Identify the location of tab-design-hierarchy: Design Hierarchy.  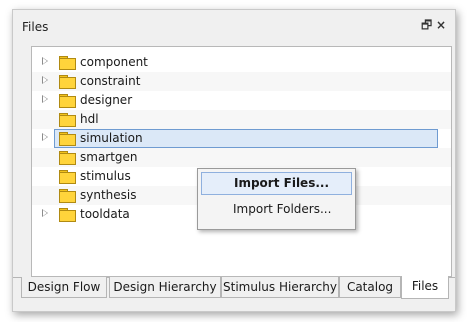
(165, 287).